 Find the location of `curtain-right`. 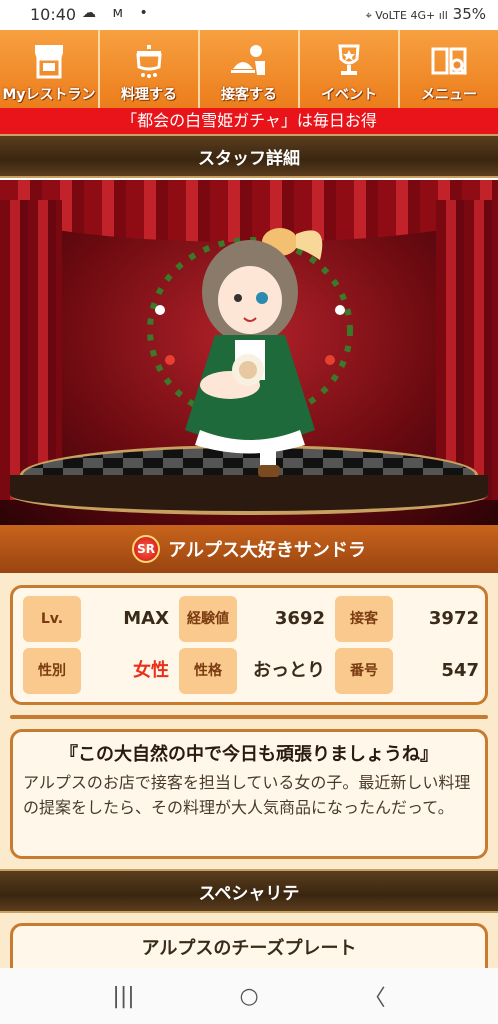

curtain-right is located at coordinates (467, 350).